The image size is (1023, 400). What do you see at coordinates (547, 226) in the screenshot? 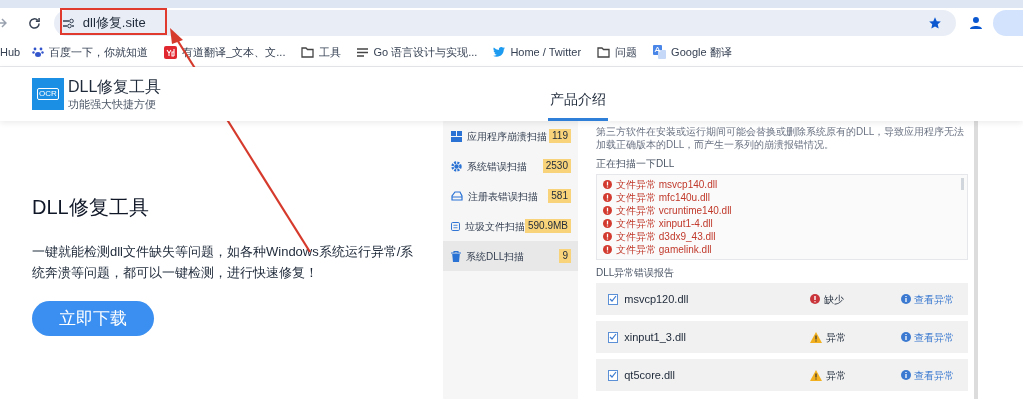
I see `count-badge: 590.9MB` at bounding box center [547, 226].